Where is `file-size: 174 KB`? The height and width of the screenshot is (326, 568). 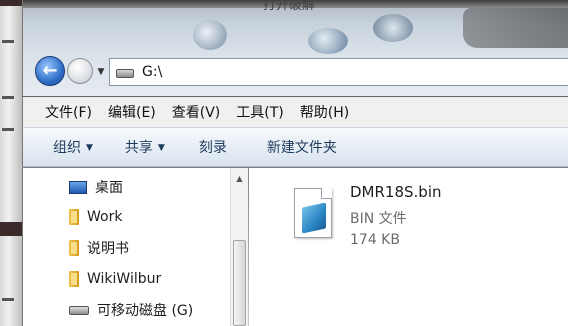 file-size: 174 KB is located at coordinates (375, 240).